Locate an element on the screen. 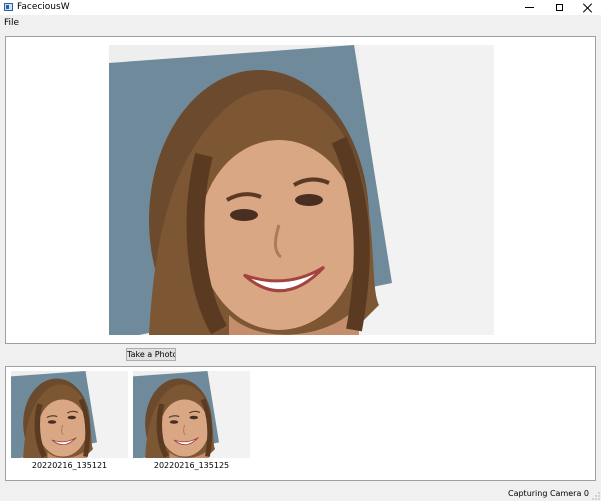  minimize-icon is located at coordinates (529, 7).